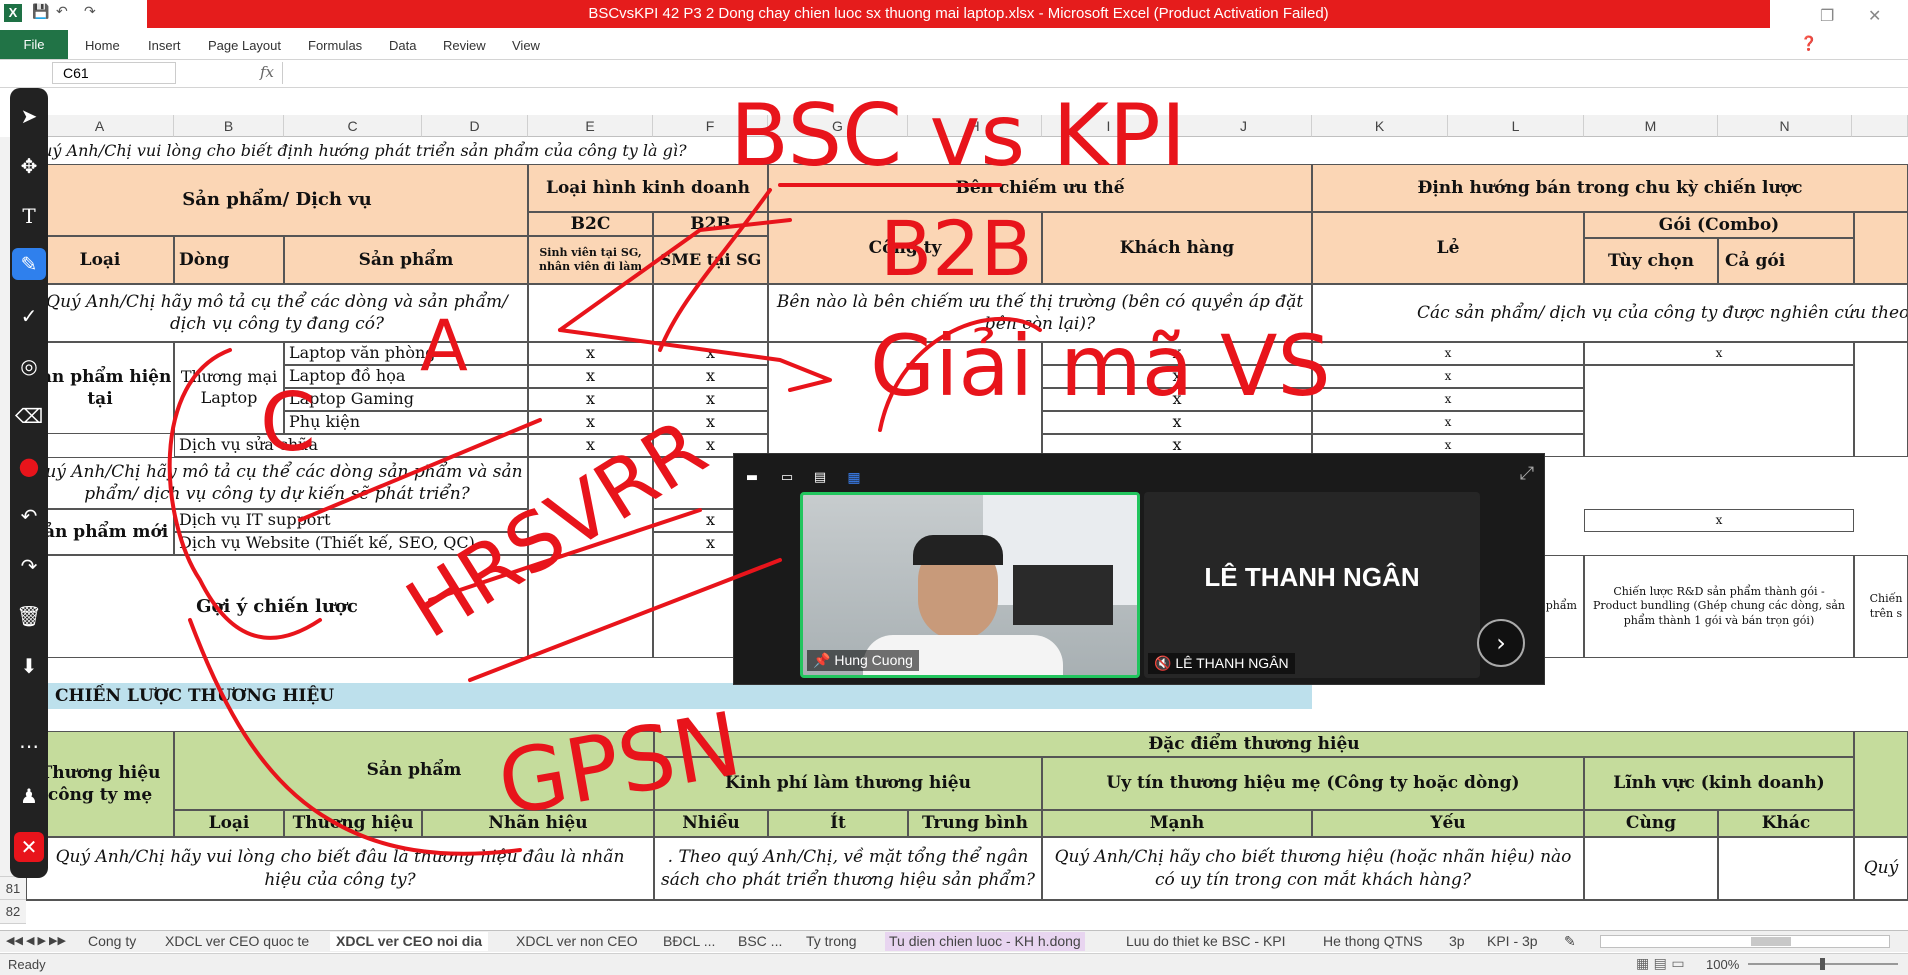  What do you see at coordinates (619, 764) in the screenshot?
I see `ink-text: GPSN` at bounding box center [619, 764].